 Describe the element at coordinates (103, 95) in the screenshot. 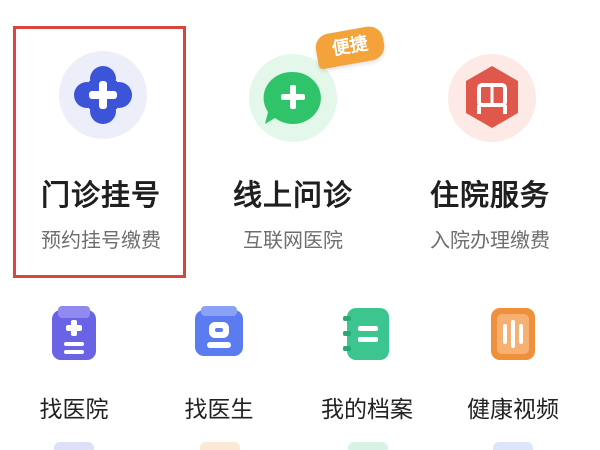

I see `medical-cross-icon` at that location.